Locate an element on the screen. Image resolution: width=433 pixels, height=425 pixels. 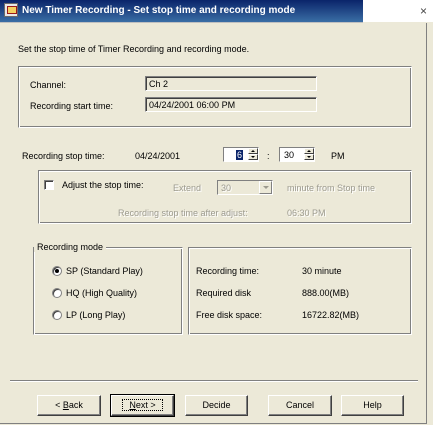
next-rest: ext > is located at coordinates (145, 405).